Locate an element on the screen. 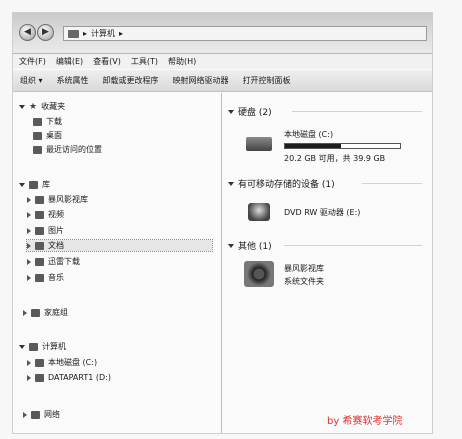 The width and height of the screenshot is (462, 439). drive-c-label: 本地磁盘 (C:) is located at coordinates (309, 134).